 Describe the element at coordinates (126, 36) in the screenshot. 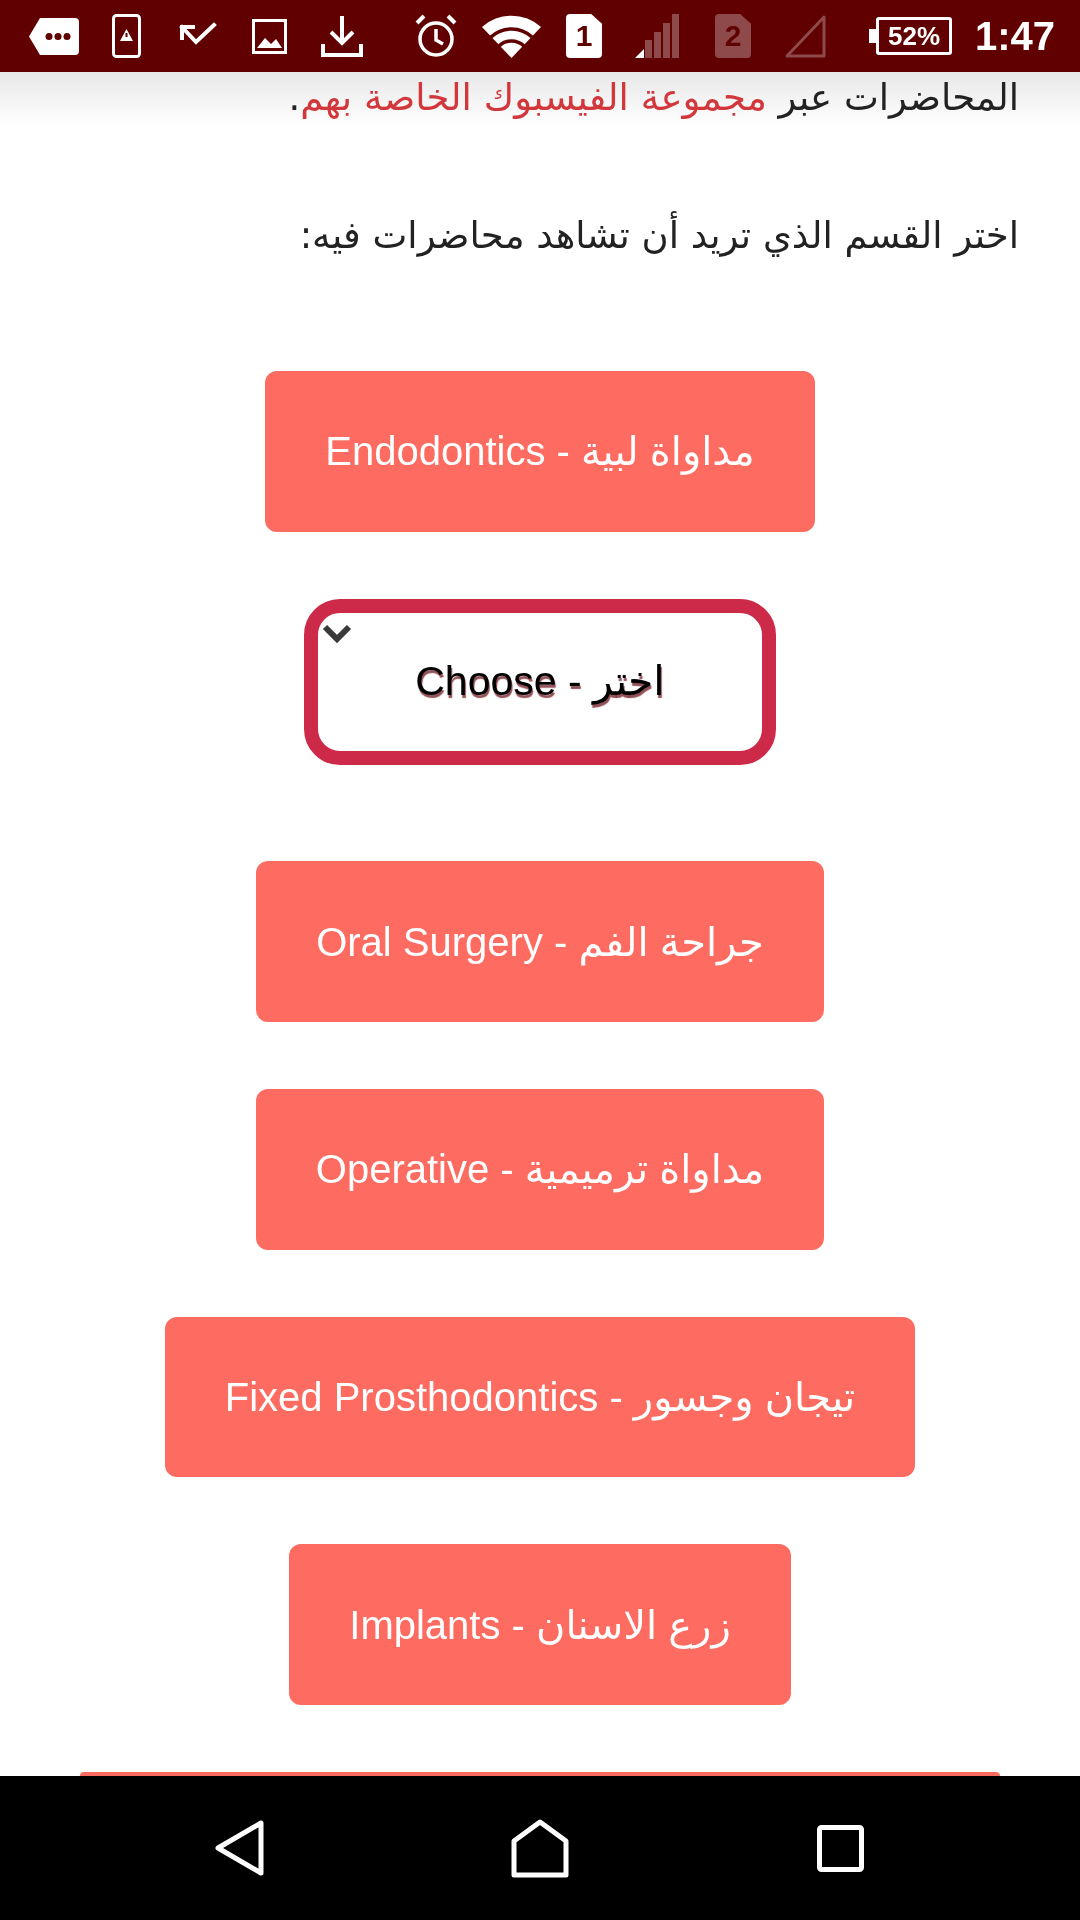

I see `phone-alert-icon` at that location.